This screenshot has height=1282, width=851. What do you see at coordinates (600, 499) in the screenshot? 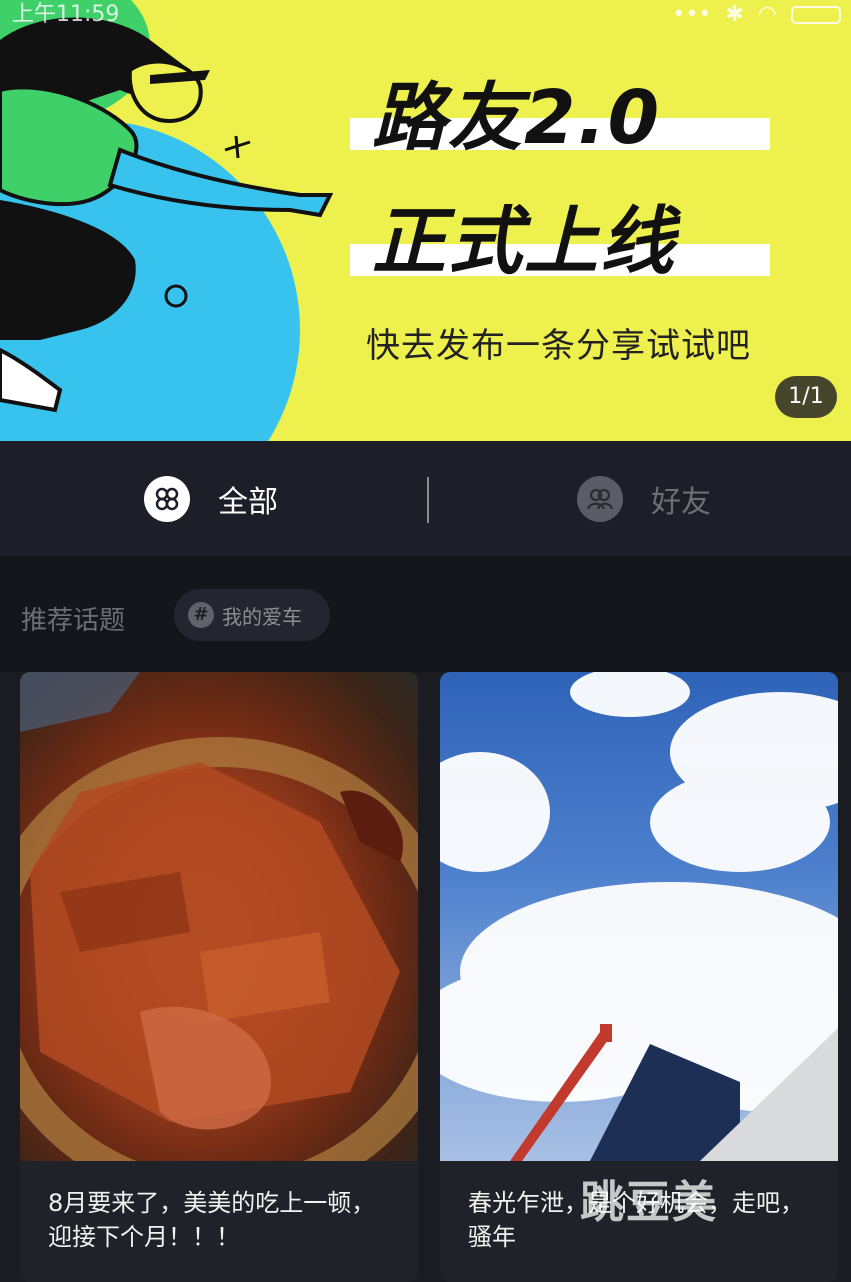
I see `friends-icon` at bounding box center [600, 499].